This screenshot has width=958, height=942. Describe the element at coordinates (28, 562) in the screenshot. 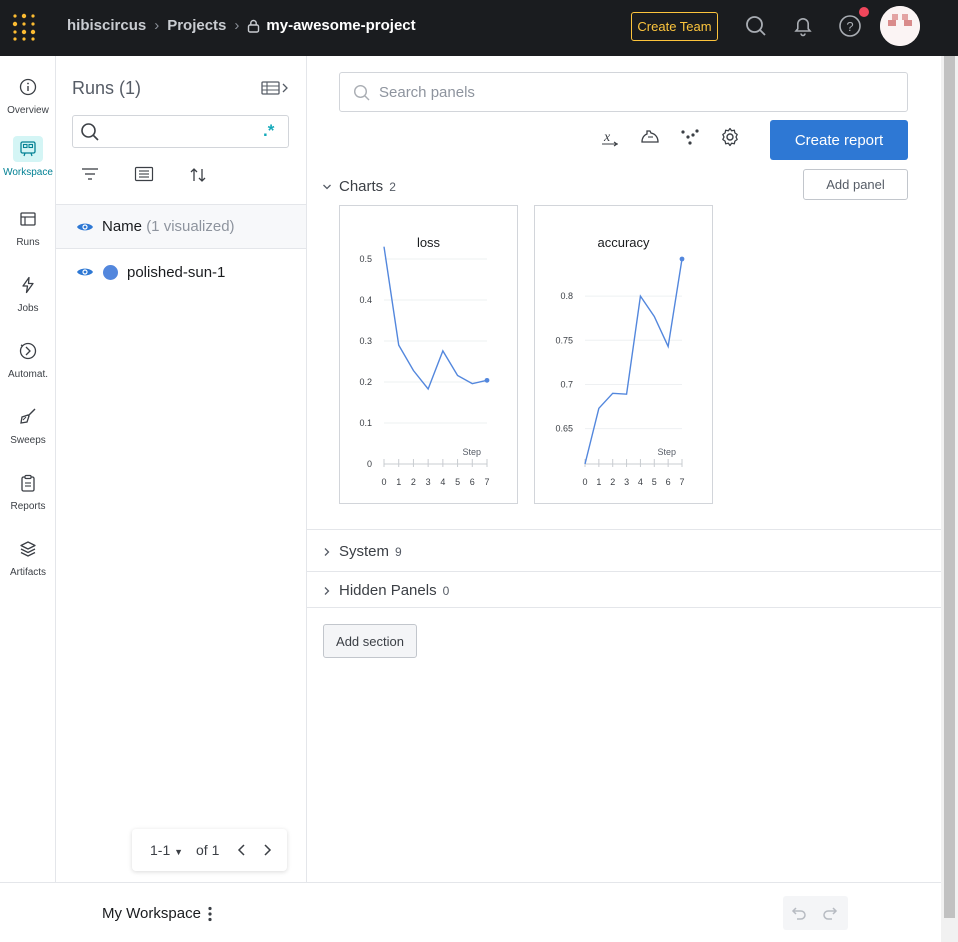

I see `nav-artifacts: Artifacts` at that location.